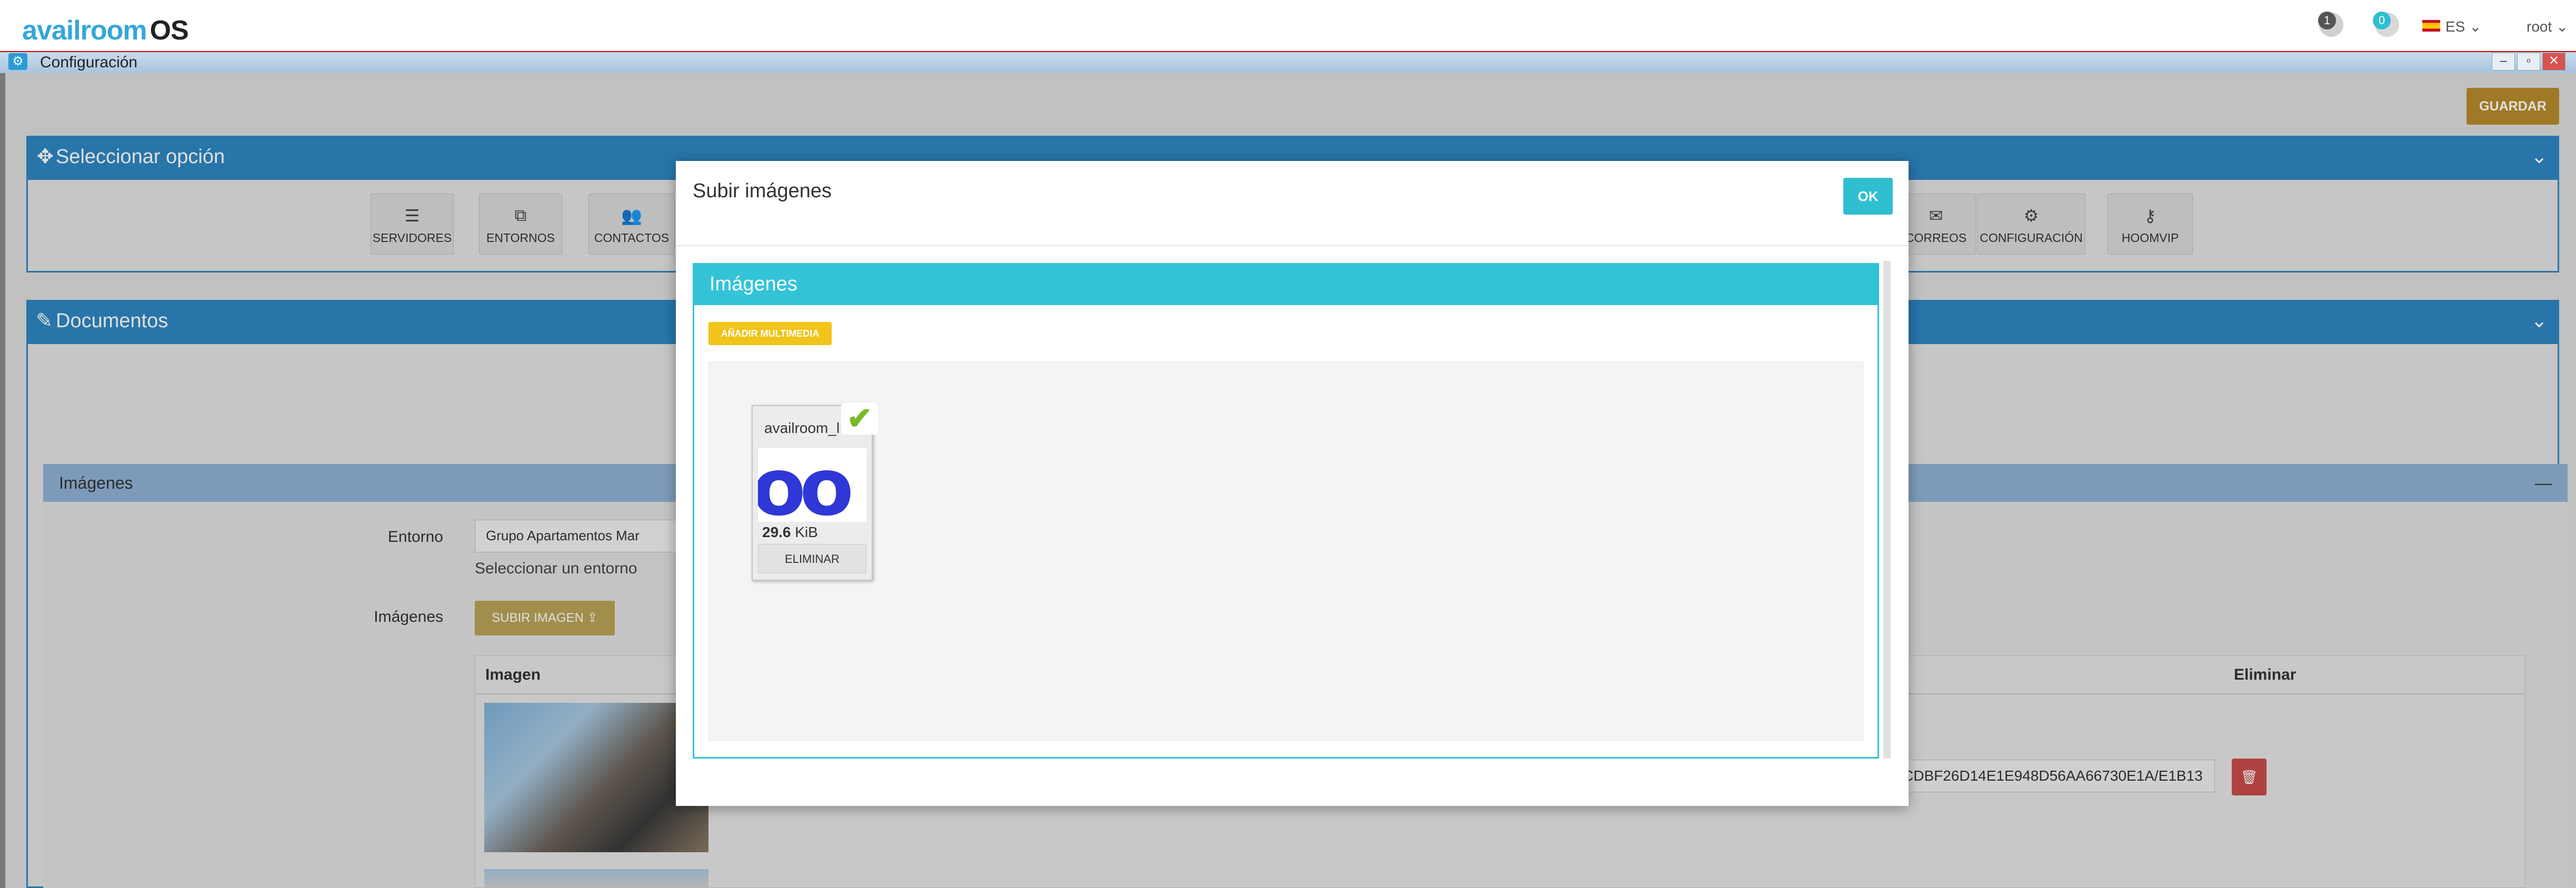 This screenshot has height=888, width=2576. Describe the element at coordinates (18, 61) in the screenshot. I see `gear-icon: ⚙` at that location.